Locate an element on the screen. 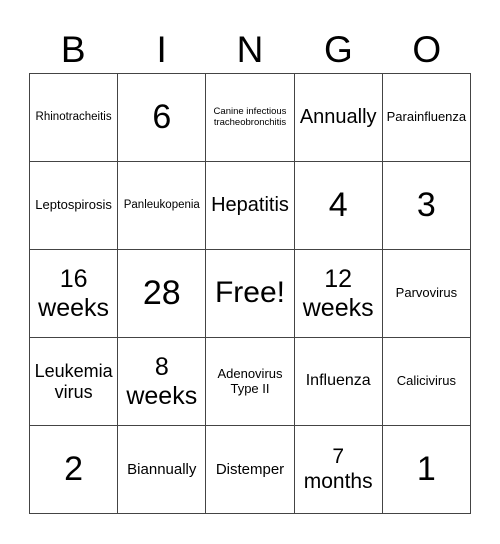  bingo-cell: Panleukopenia is located at coordinates (162, 206).